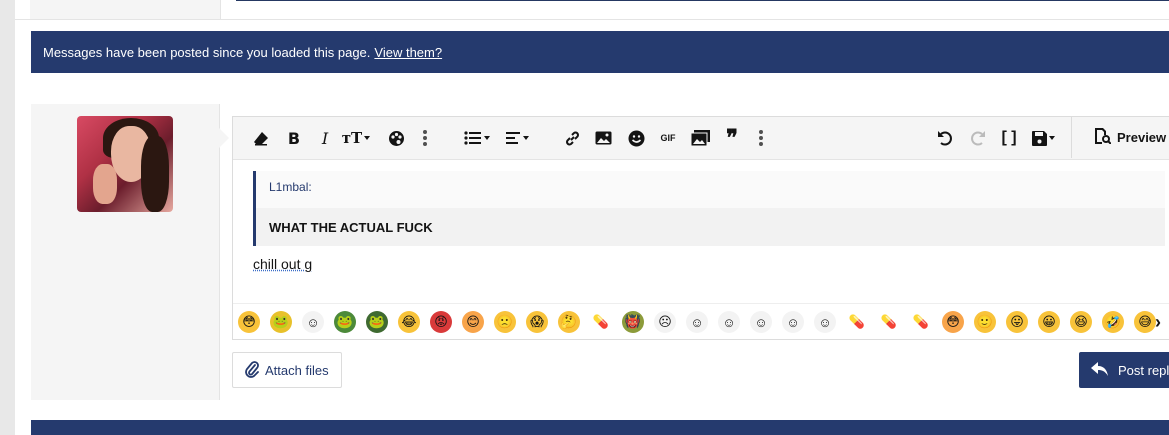 The width and height of the screenshot is (1169, 435). Describe the element at coordinates (441, 322) in the screenshot. I see `emoji-angry-icon: 😡` at that location.